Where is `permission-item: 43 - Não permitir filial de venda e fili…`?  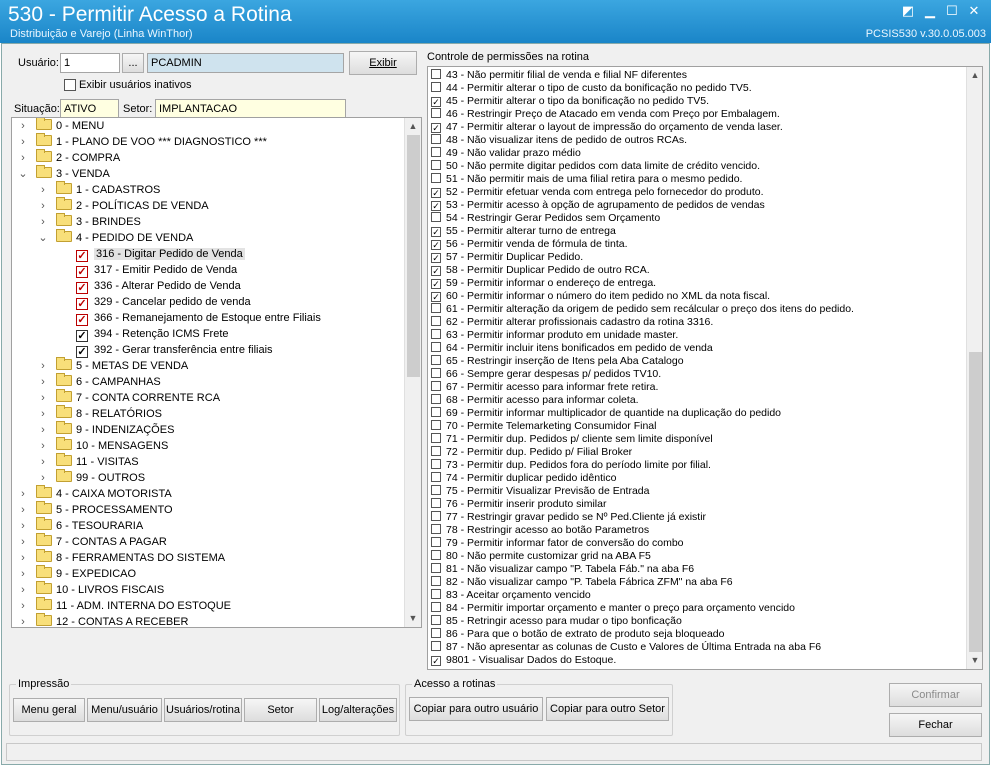 permission-item: 43 - Não permitir filial de venda e fili… is located at coordinates (559, 75).